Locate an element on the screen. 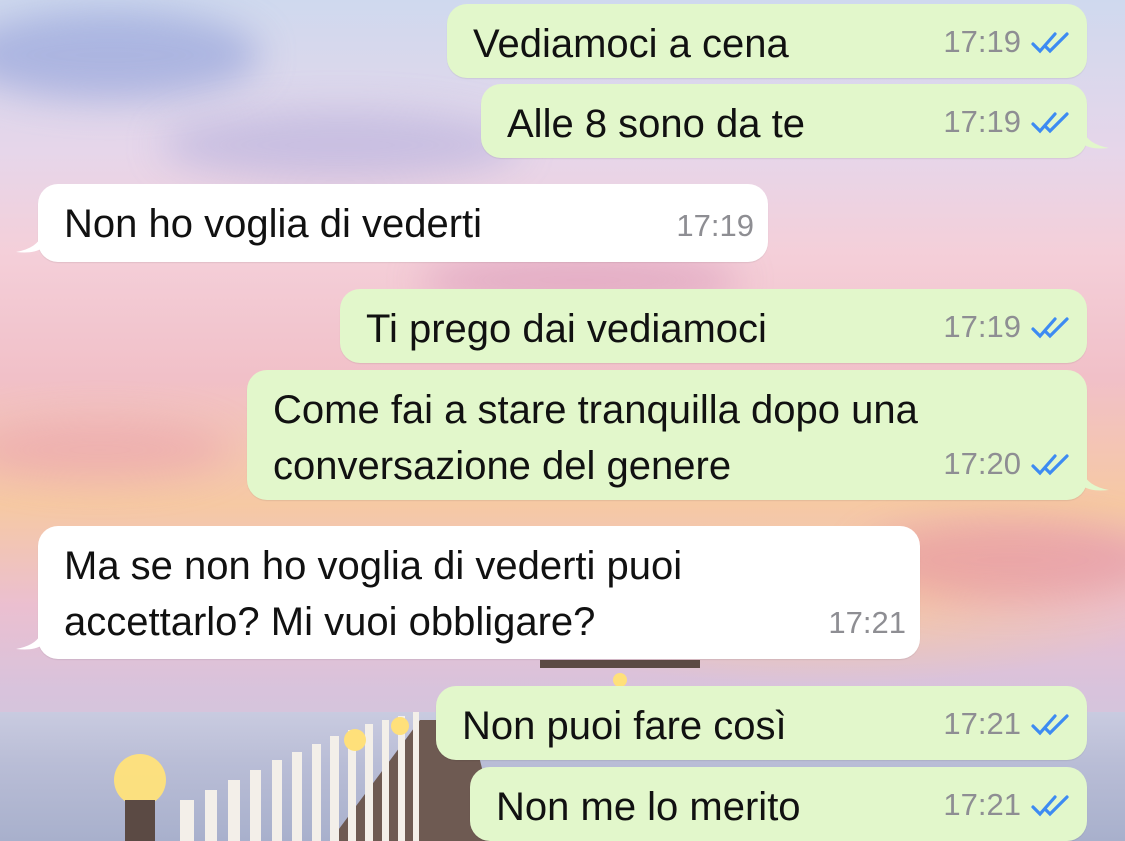  outgoing-message-bubble: Non me lo merito 17:21 is located at coordinates (778, 804).